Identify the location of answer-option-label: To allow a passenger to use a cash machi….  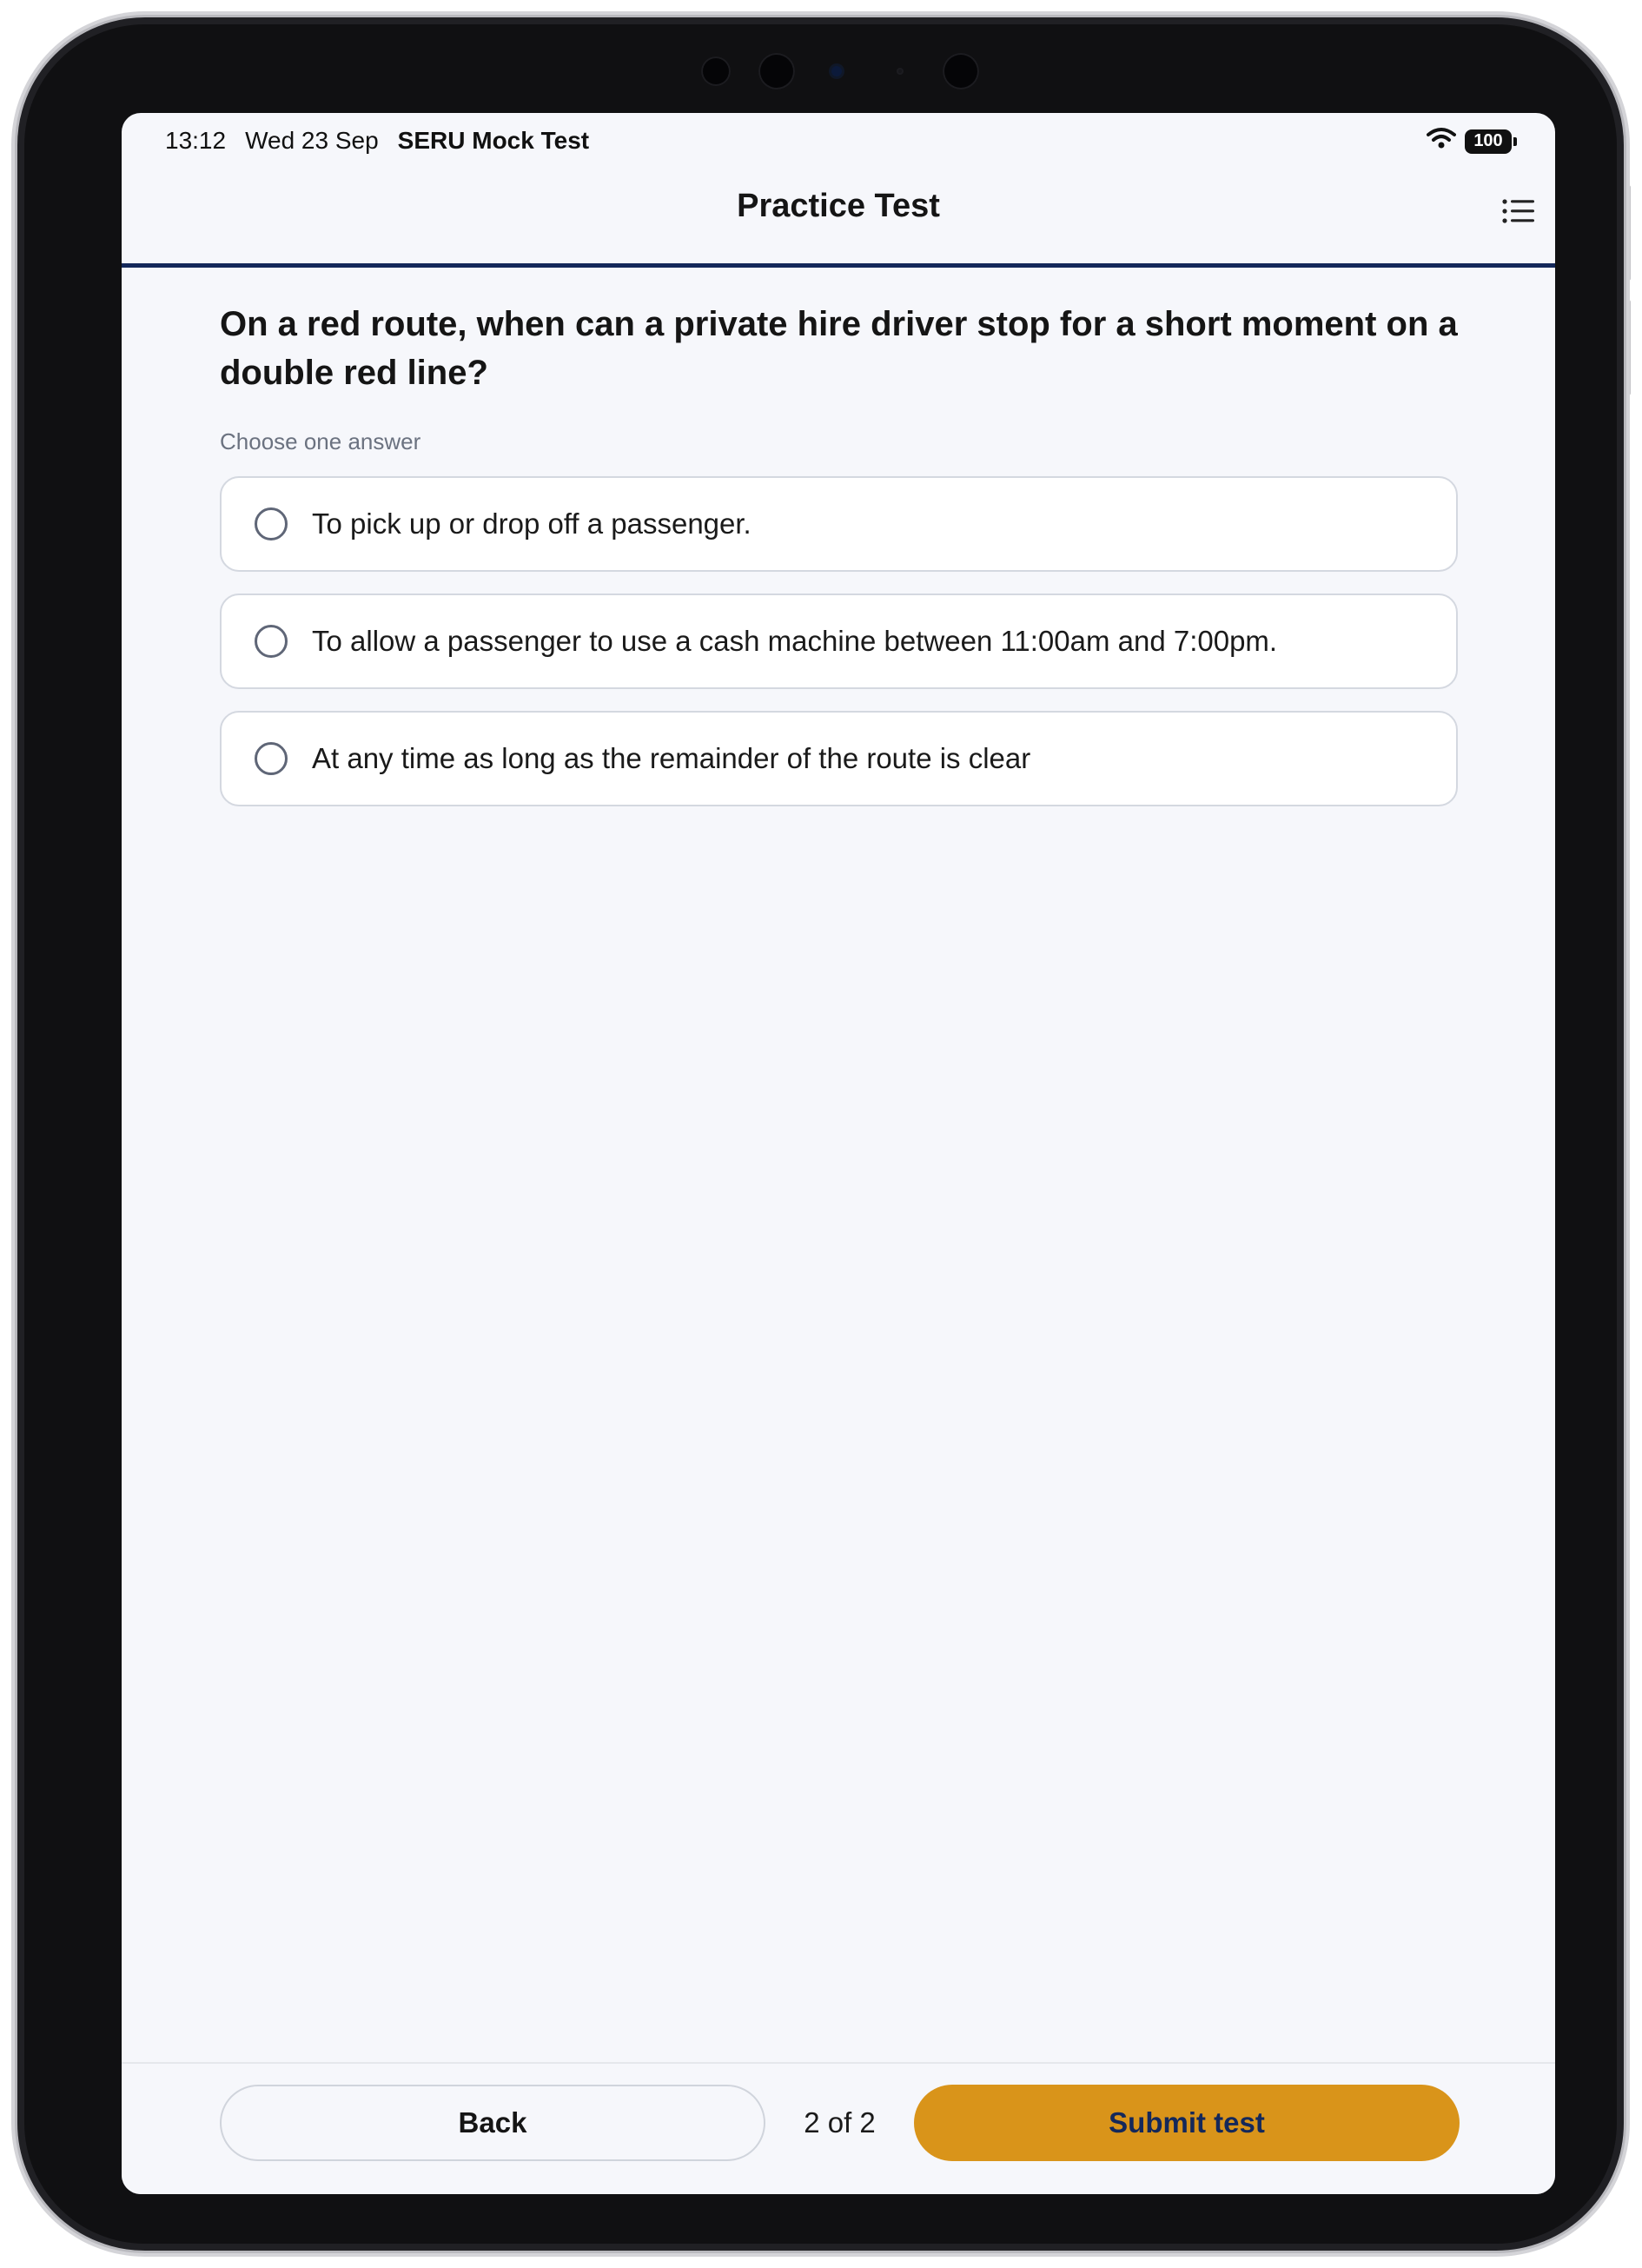
(795, 641).